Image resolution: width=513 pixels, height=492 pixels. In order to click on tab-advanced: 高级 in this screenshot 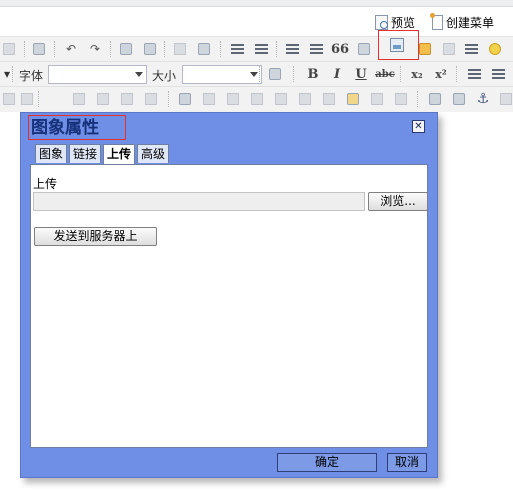, I will do `click(153, 153)`.